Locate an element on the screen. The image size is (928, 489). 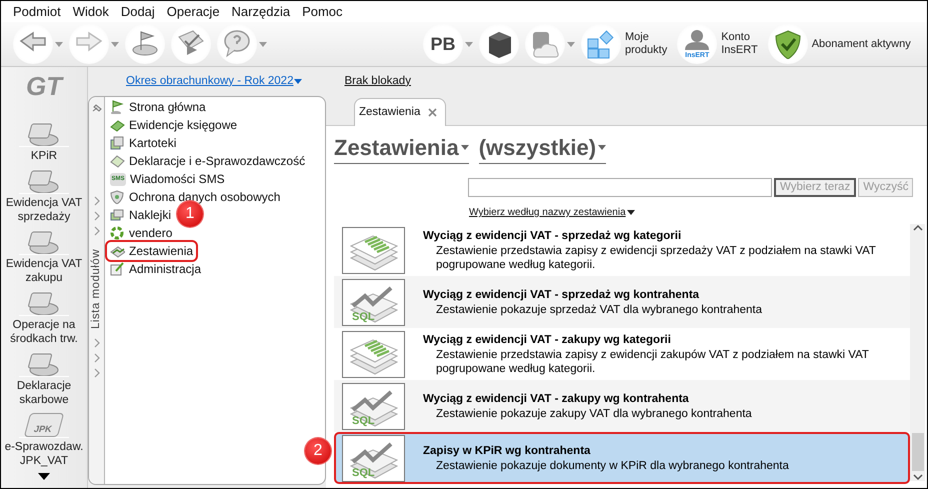
search-mode-link: Wybierz według nazwy zestawienia is located at coordinates (552, 212).